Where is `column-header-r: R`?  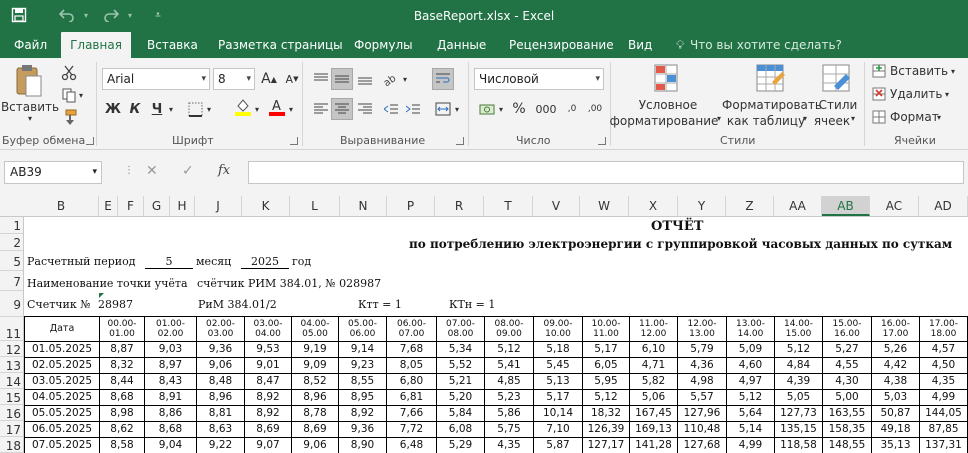 column-header-r: R is located at coordinates (459, 206).